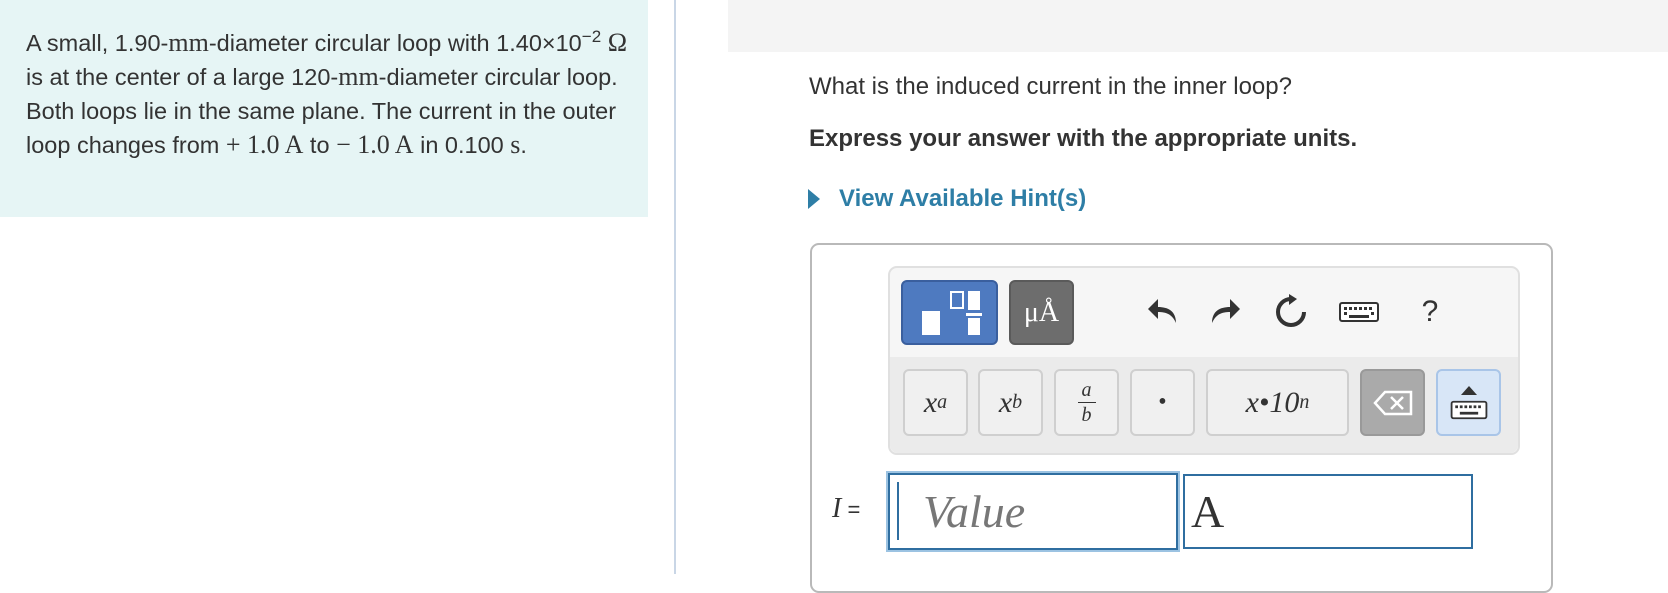 The width and height of the screenshot is (1668, 593). I want to click on fraction-bar, so click(1086, 402).